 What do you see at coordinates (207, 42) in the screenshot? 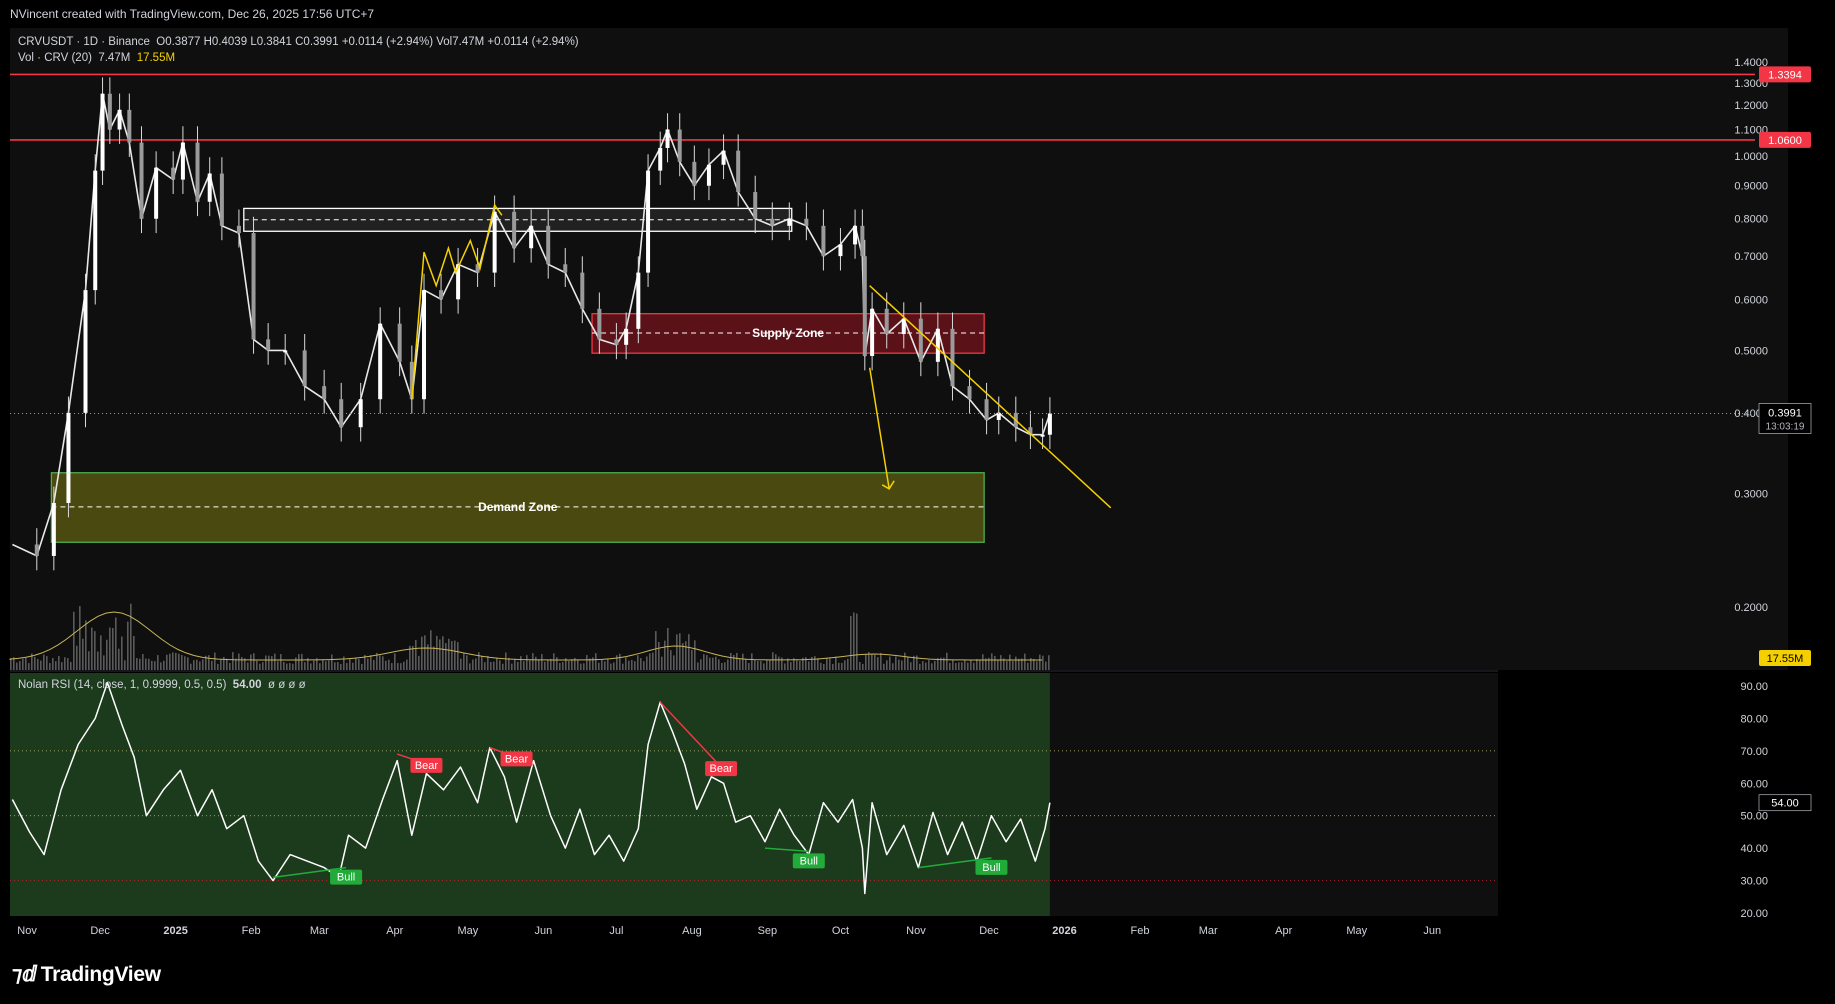
I see `high-label: H` at bounding box center [207, 42].